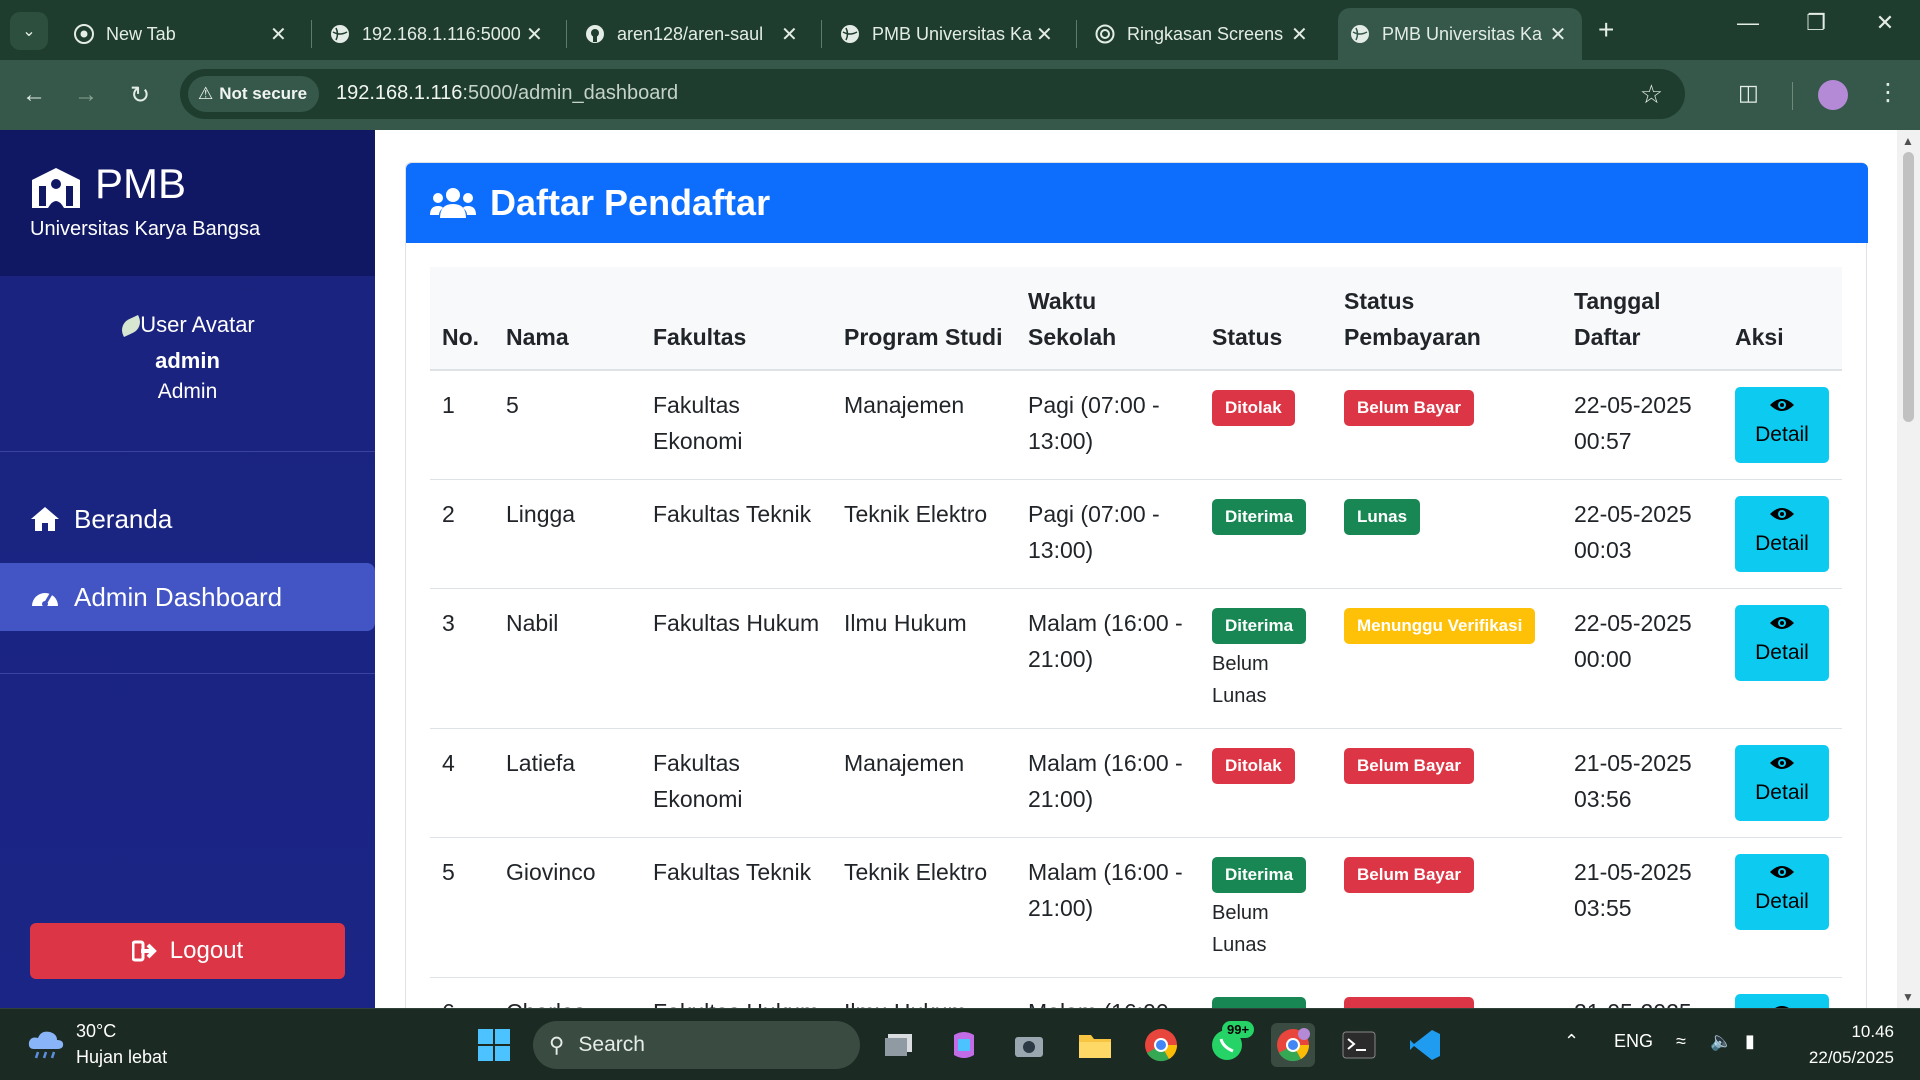  What do you see at coordinates (1681, 1041) in the screenshot?
I see `wifi-icon: ≈` at bounding box center [1681, 1041].